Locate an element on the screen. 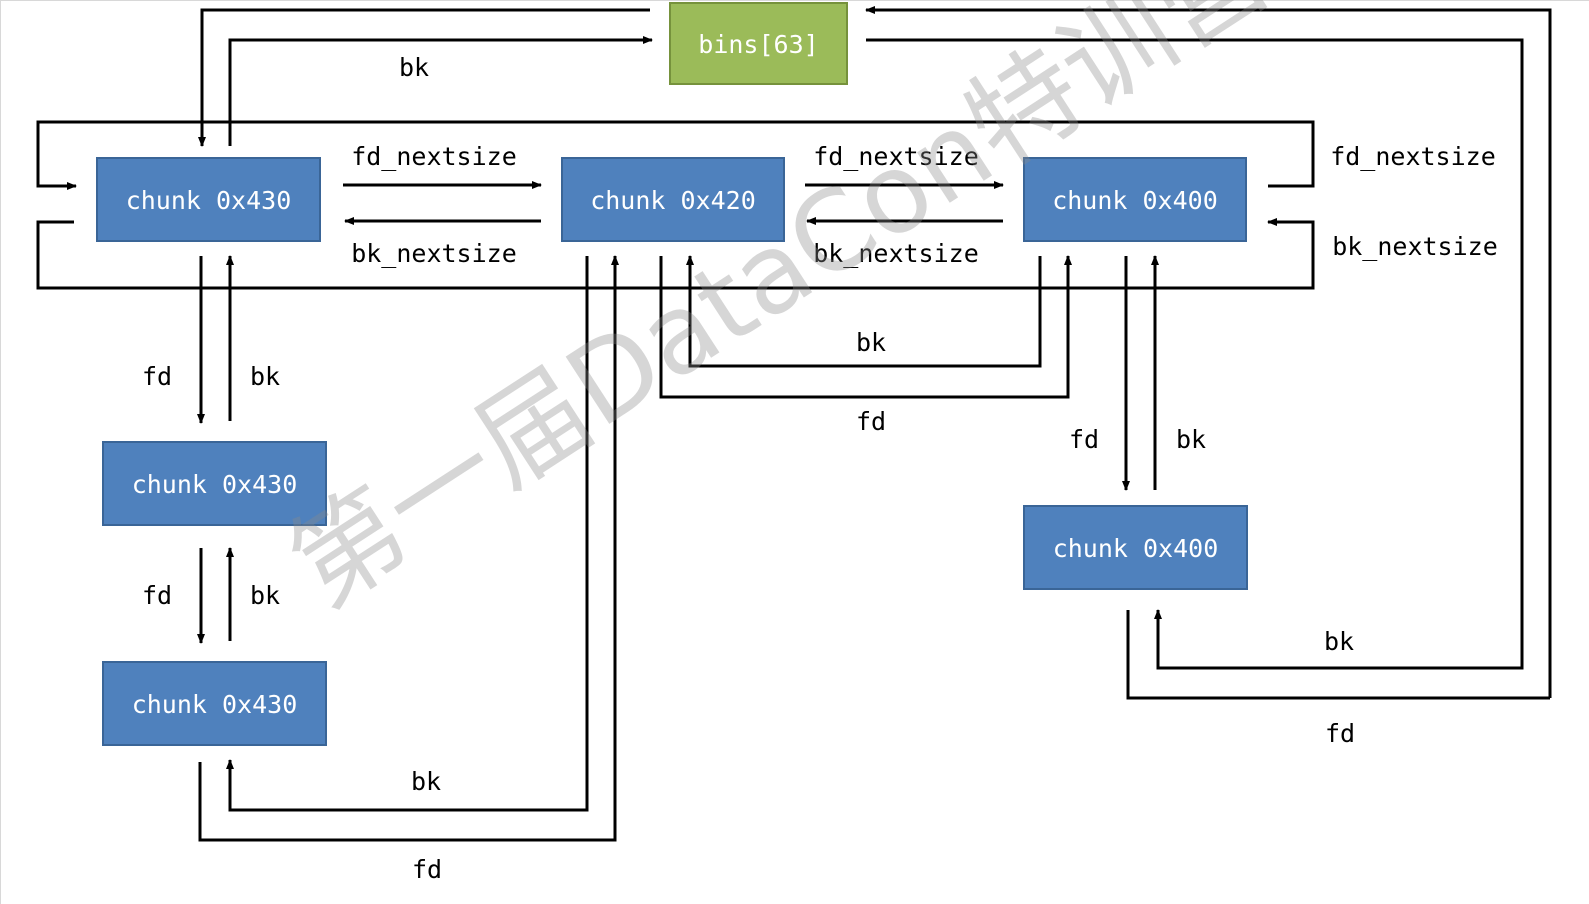  label-fd-c1: fd is located at coordinates (1084, 439).